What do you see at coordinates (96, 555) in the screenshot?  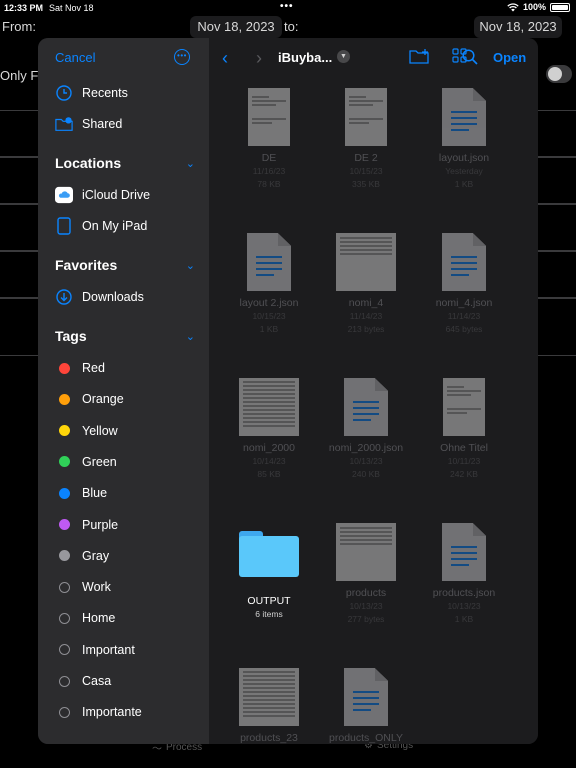 I see `sidebar-item-label: Gray` at bounding box center [96, 555].